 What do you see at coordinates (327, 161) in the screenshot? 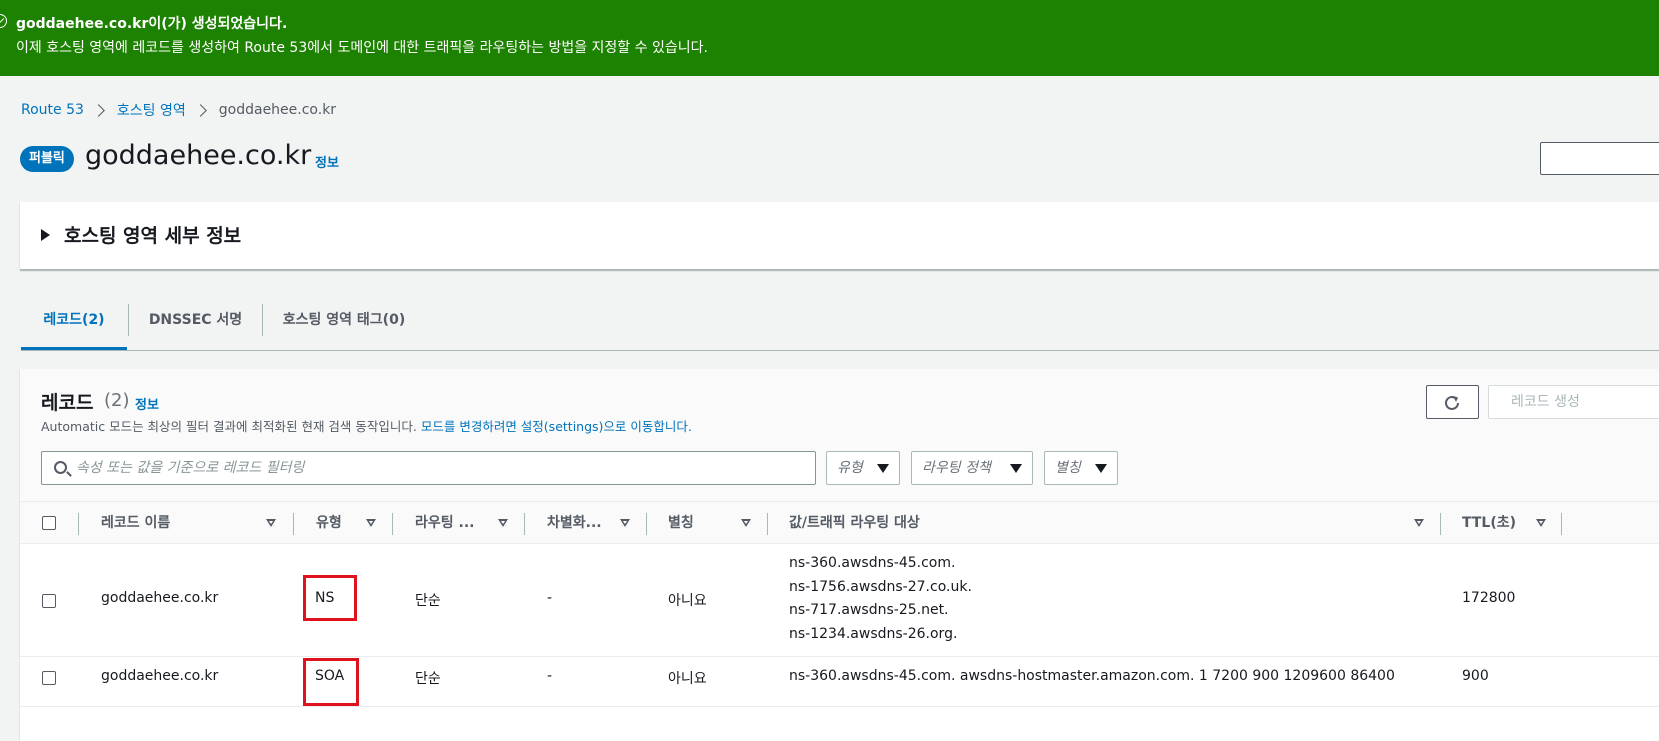
I see `info-link: 정보` at bounding box center [327, 161].